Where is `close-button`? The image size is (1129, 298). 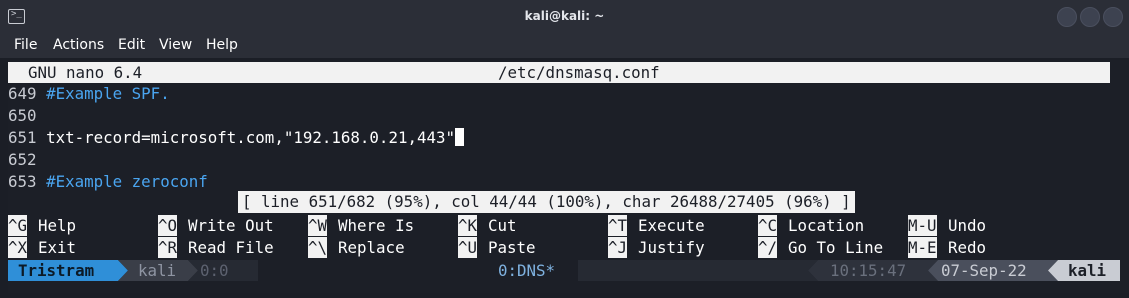
close-button is located at coordinates (1113, 17).